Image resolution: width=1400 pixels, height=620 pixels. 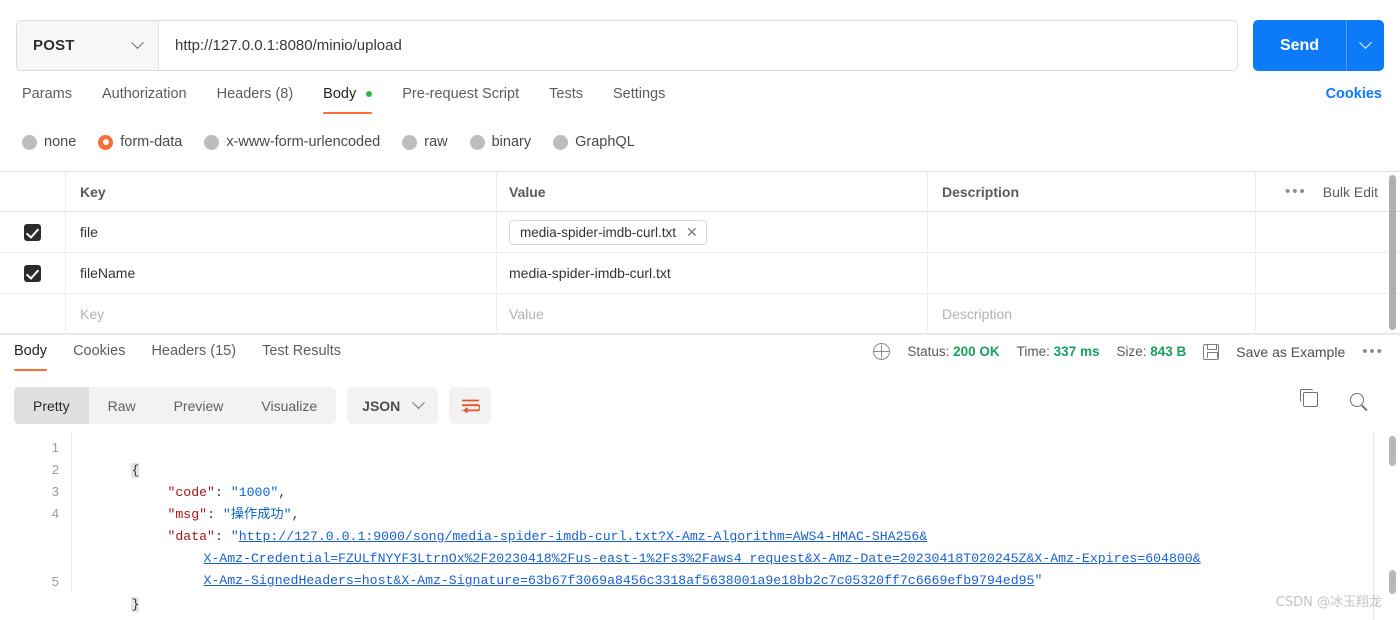 I want to click on format-label: Visualize, so click(x=289, y=405).